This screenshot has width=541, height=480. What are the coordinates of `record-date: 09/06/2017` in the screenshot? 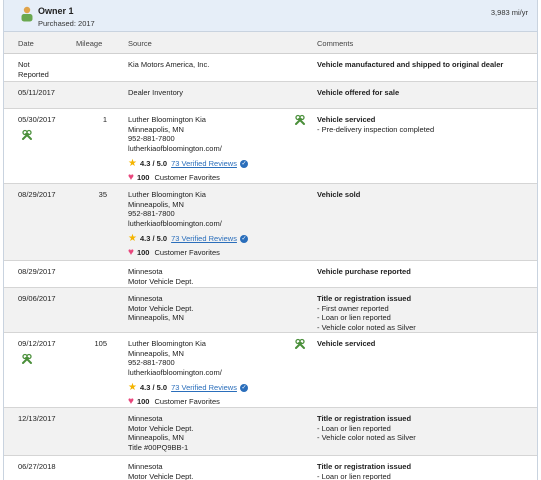 It's located at (37, 298).